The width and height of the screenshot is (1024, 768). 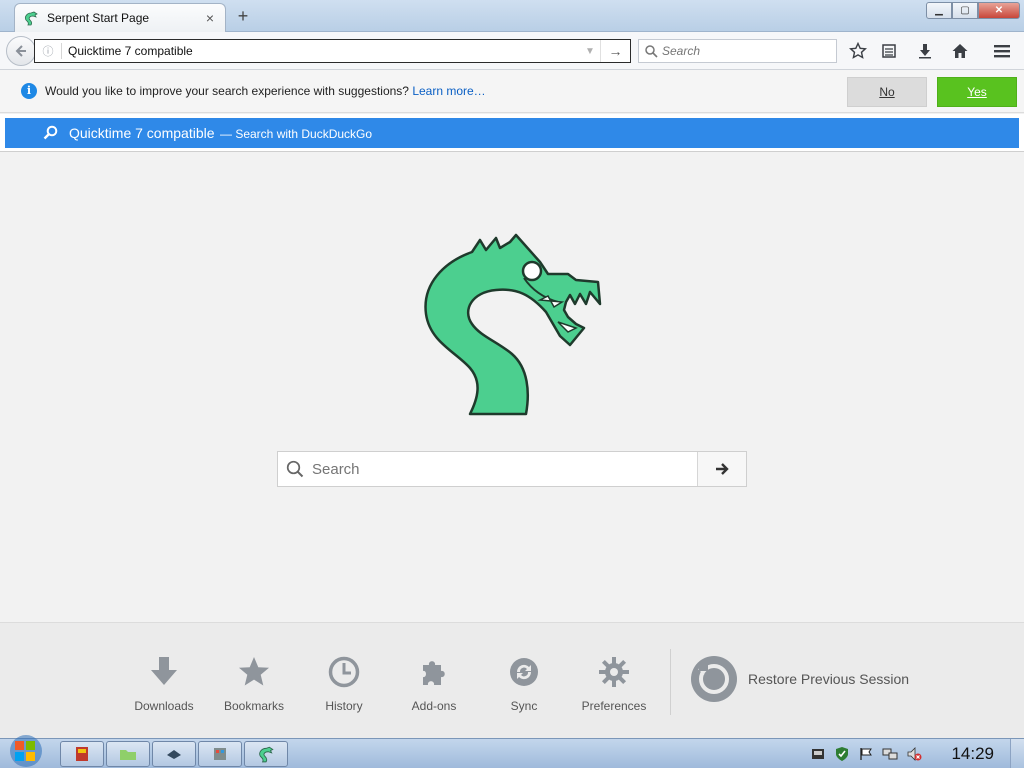 I want to click on tab-title: Serpent Start Page, so click(x=98, y=18).